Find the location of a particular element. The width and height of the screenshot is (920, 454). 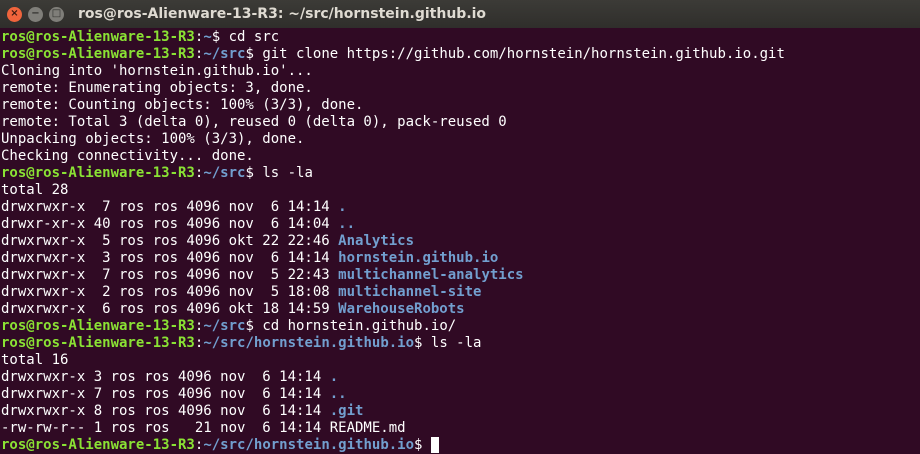

terminal-line: ros@ros-Alienware-13-R3:~$ cd src is located at coordinates (460, 37).